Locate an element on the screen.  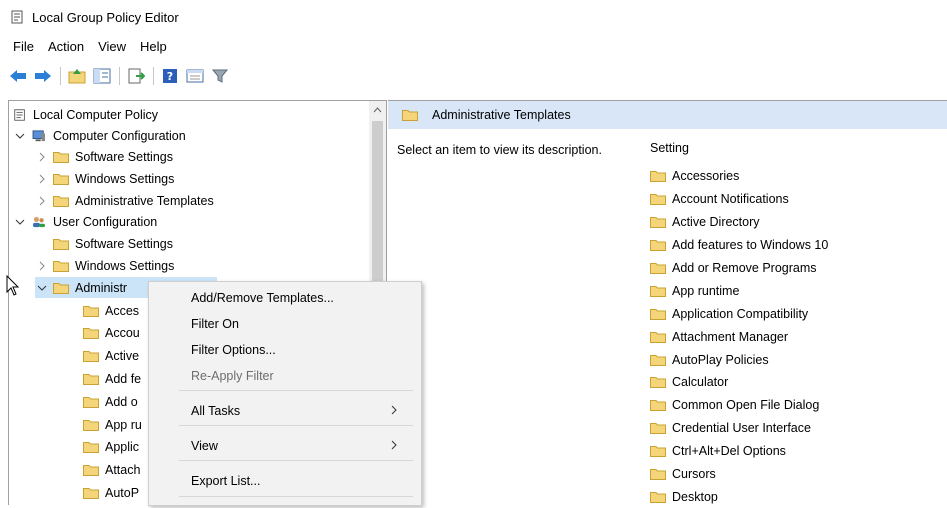
setting-folder-row: Active Directory is located at coordinates (739, 222).